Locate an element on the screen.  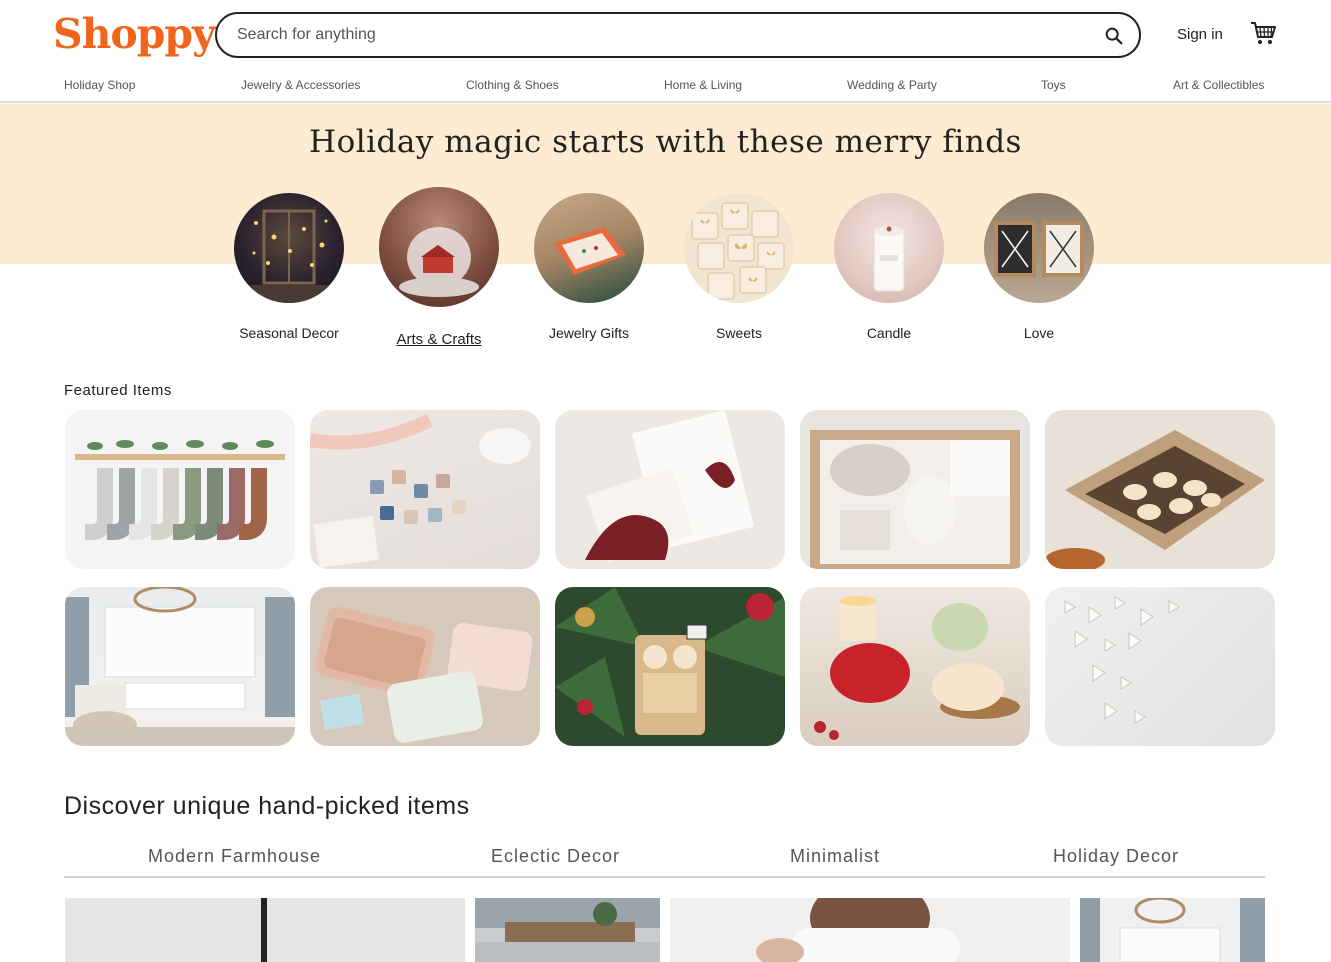
header: Shoppy Sign in is located at coordinates (665, 35).